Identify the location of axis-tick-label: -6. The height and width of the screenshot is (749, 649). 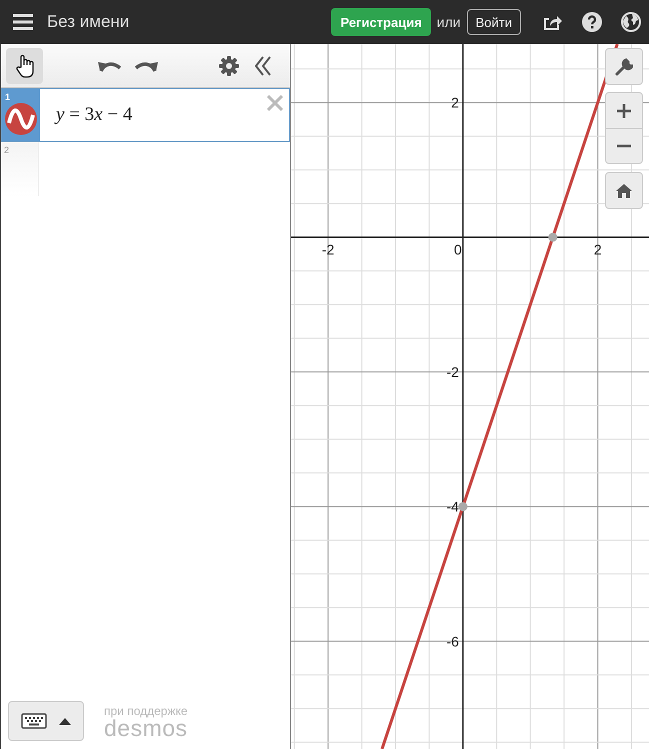
(452, 641).